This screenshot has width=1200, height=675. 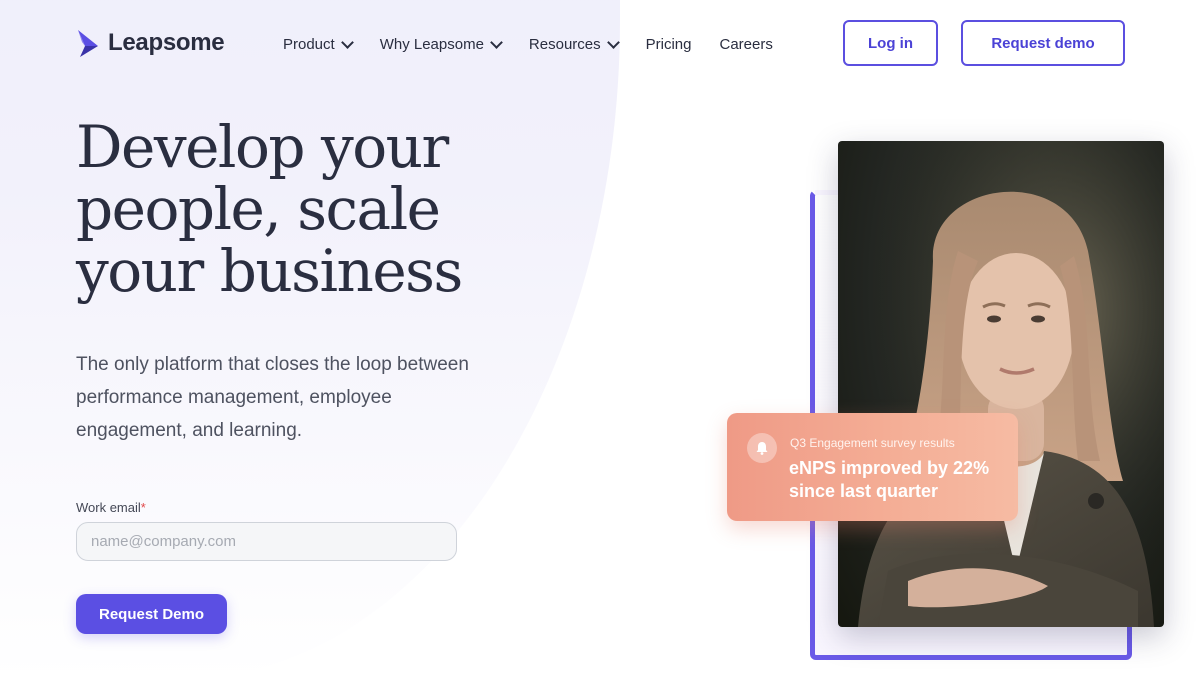 I want to click on request-demo-button: Request Demo, so click(x=151, y=614).